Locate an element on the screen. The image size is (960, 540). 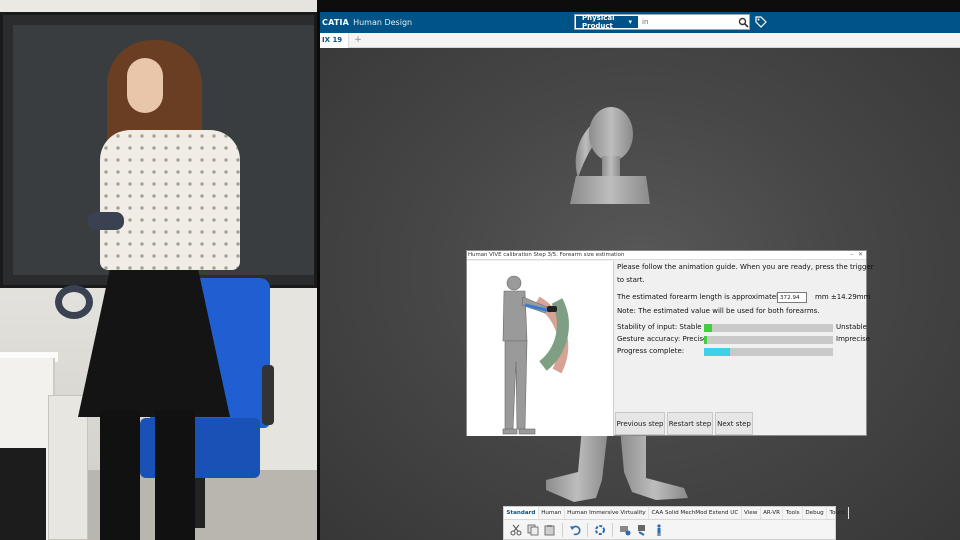
chevron-down-icon: ▾ is located at coordinates (630, 22).